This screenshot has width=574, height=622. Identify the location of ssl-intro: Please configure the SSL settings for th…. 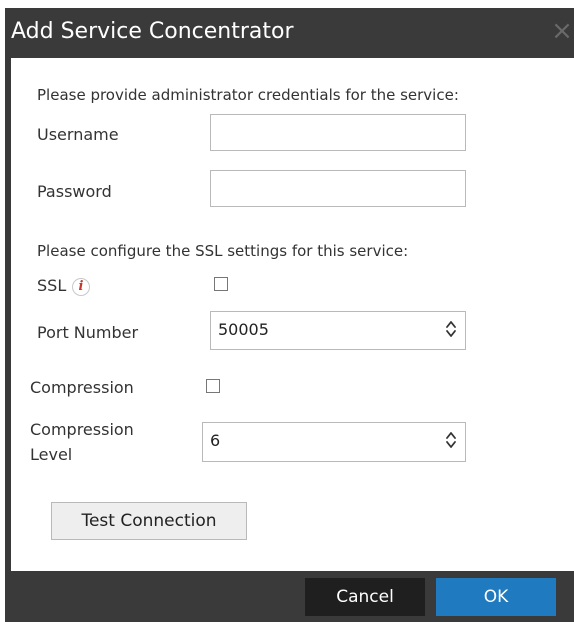
(223, 251).